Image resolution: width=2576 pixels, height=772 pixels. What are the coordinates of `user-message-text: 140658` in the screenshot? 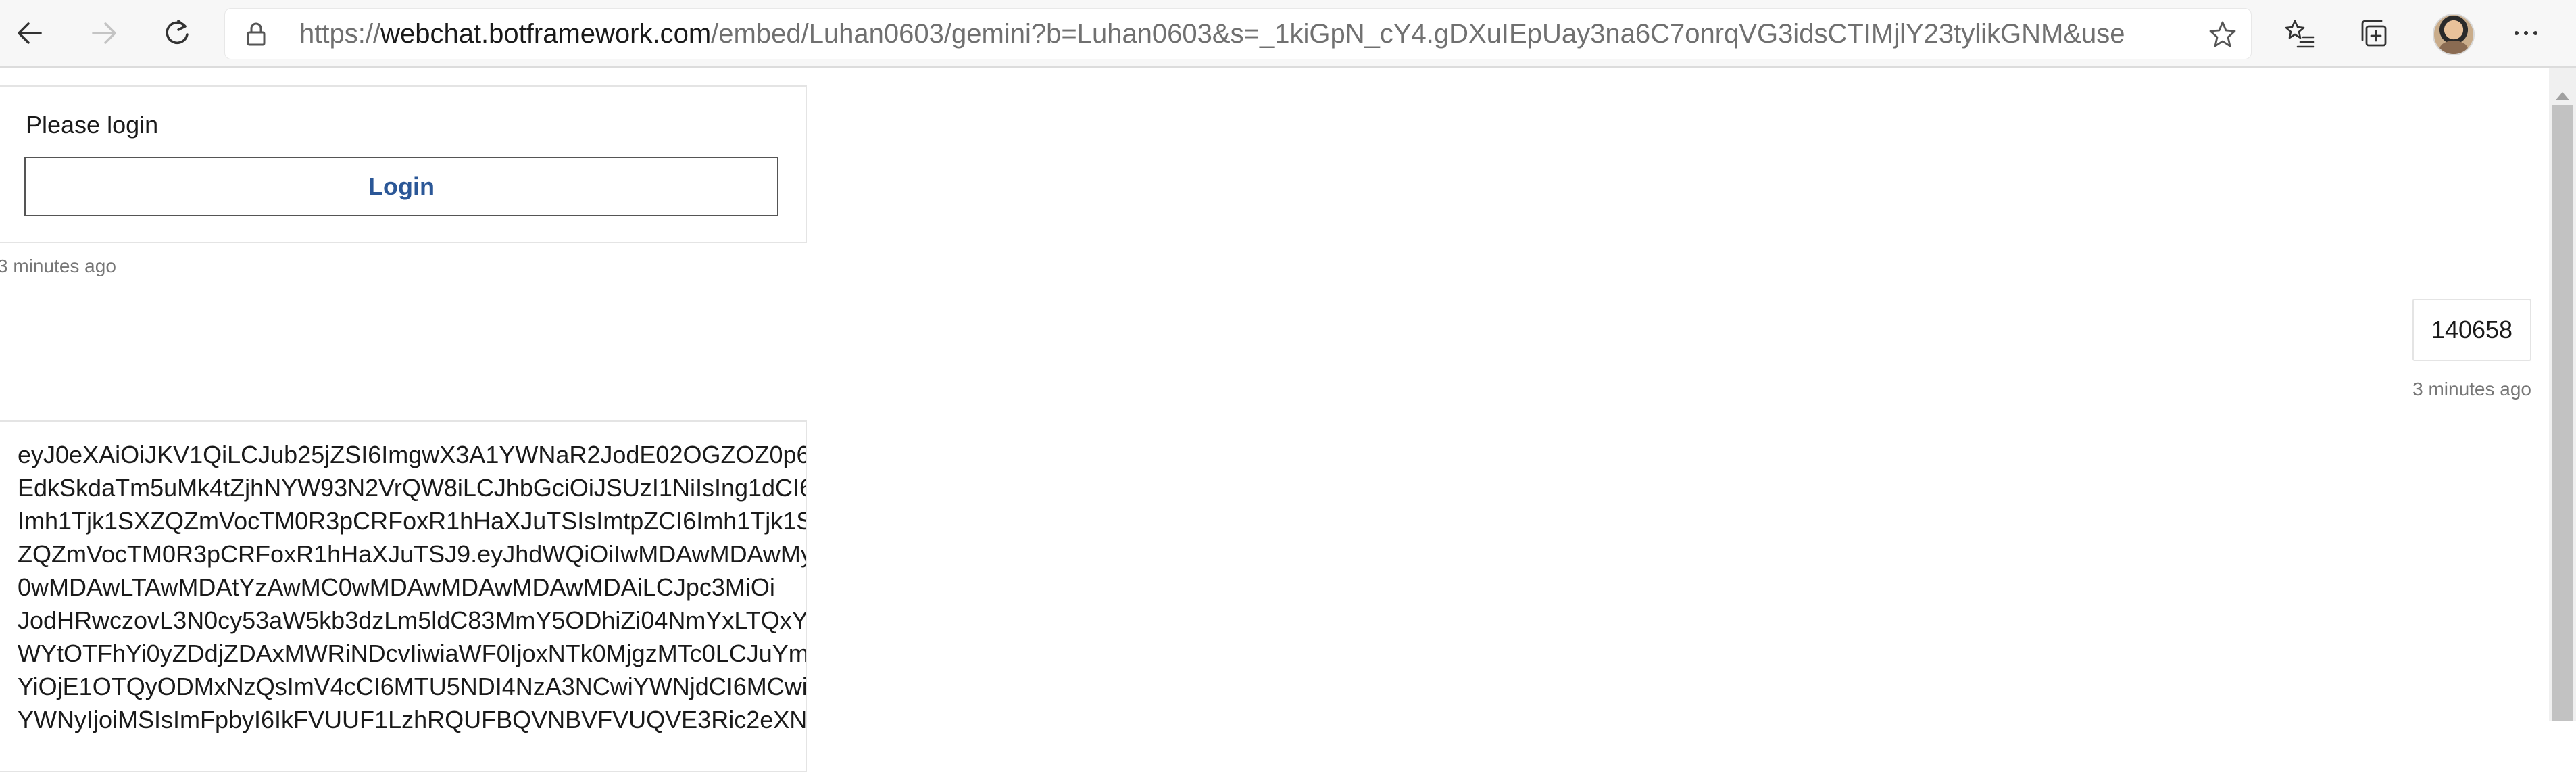 It's located at (2472, 329).